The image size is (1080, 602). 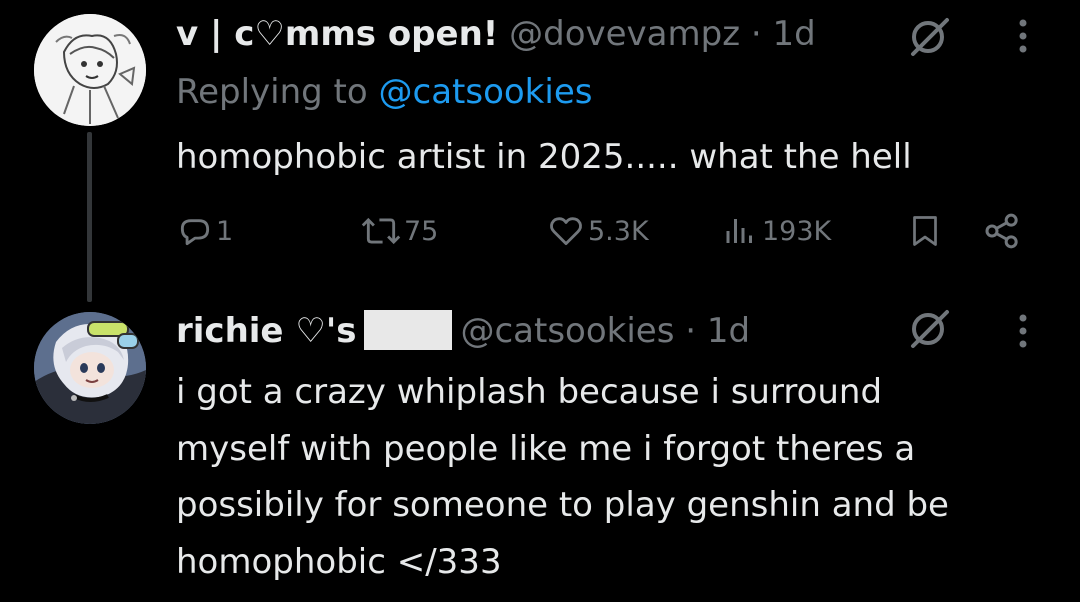 I want to click on tweet-header: richie ♡'s @catsookies · 1d, so click(x=463, y=330).